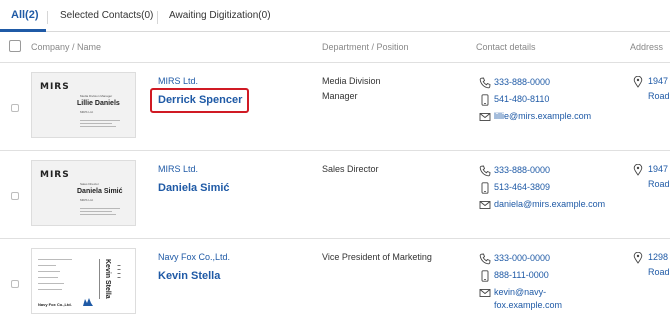  I want to click on department: Vice President of Marketing, so click(377, 257).